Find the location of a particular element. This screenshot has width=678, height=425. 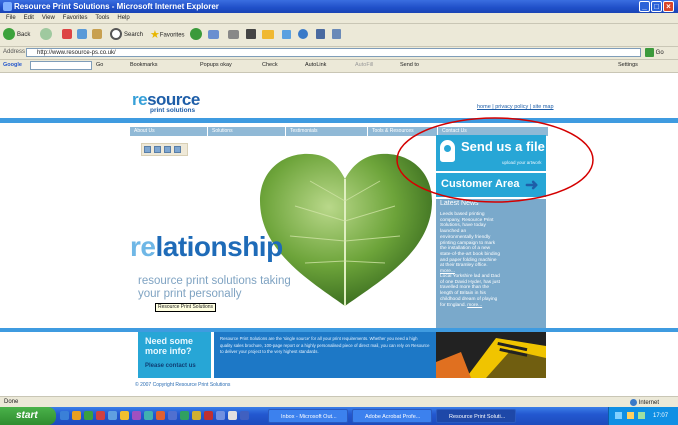

annotation-ellipse is located at coordinates (495, 160).